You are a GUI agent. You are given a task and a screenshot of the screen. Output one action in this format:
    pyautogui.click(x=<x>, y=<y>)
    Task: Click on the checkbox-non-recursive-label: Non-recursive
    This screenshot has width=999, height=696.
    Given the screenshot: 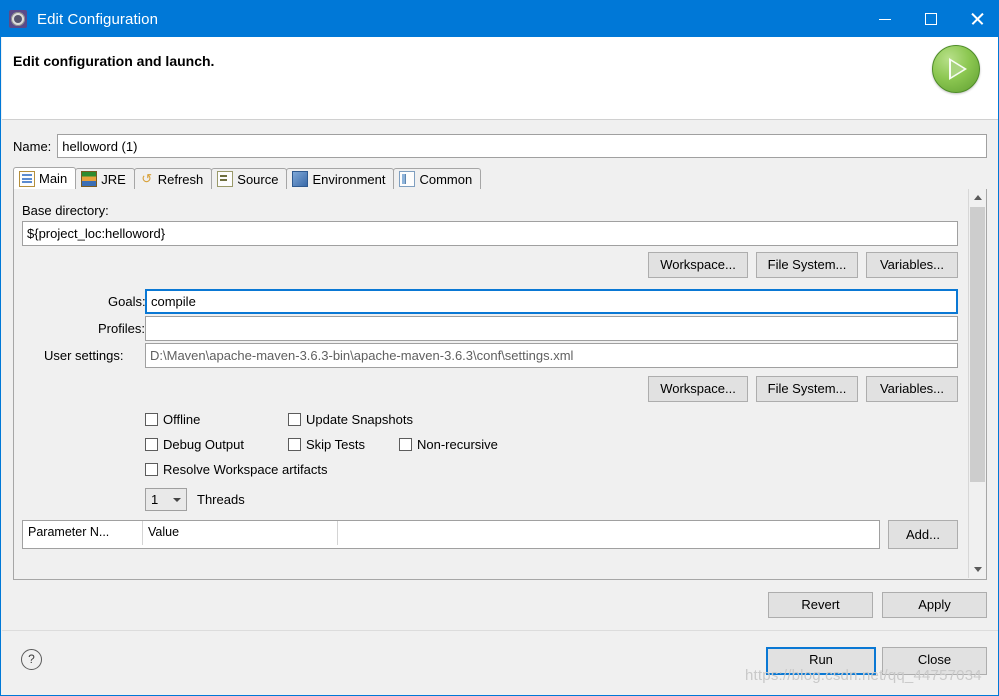 What is the action you would take?
    pyautogui.click(x=457, y=444)
    